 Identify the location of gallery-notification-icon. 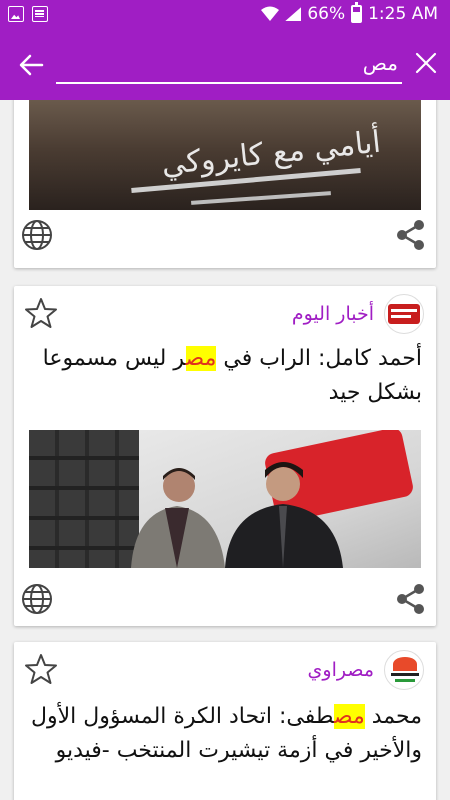
(16, 14).